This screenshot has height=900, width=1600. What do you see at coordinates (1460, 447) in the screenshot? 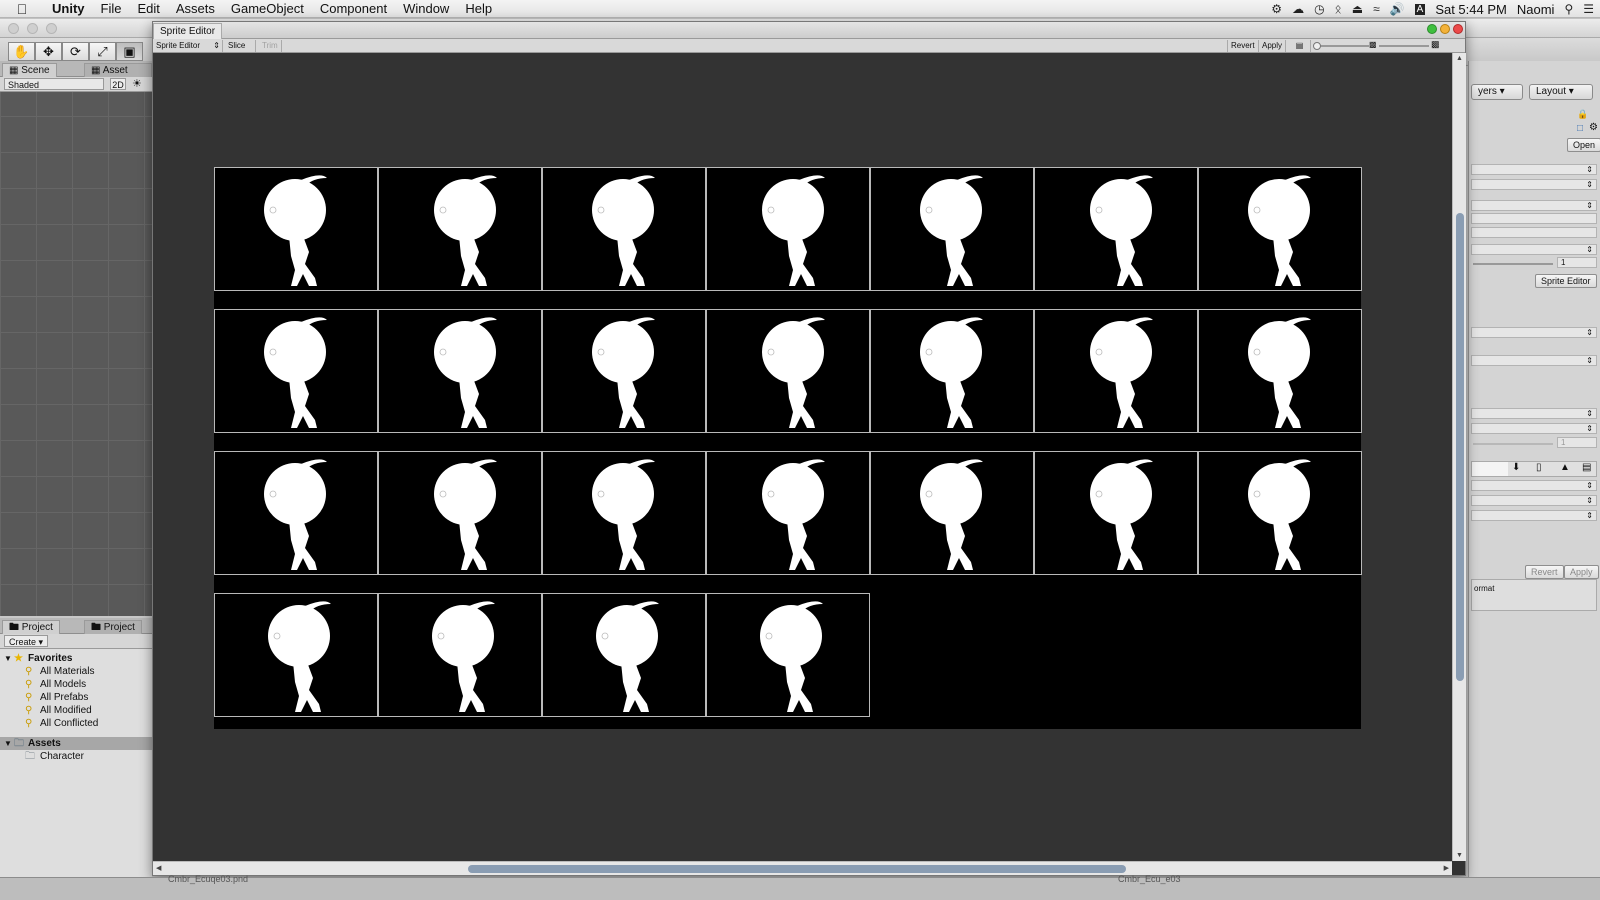
I see `vertical-scroll-thumb` at bounding box center [1460, 447].